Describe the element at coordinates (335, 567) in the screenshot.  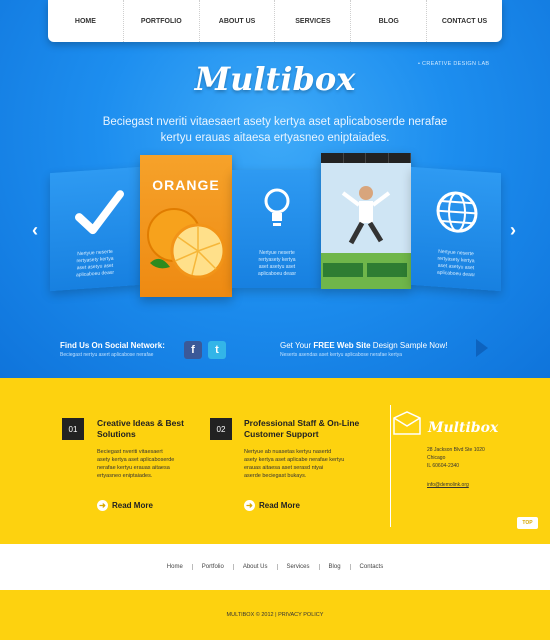
I see `footer-link-blog: Blog` at that location.